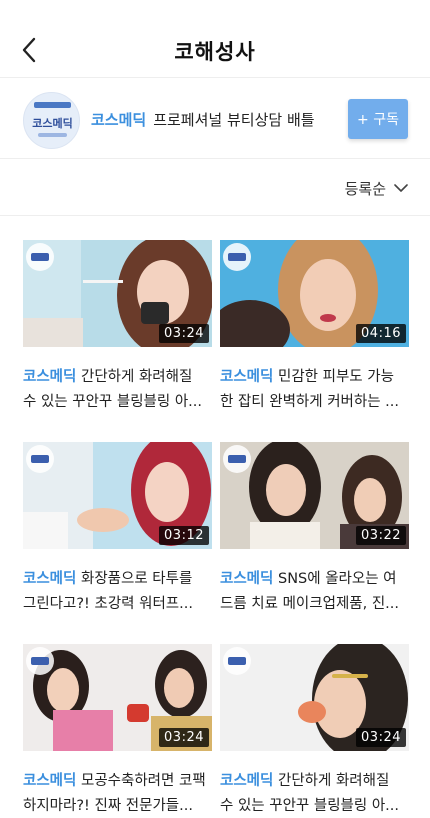 Image resolution: width=430 pixels, height=818 pixels. I want to click on video-title-line1: 민감한 피부도 가능, so click(335, 377).